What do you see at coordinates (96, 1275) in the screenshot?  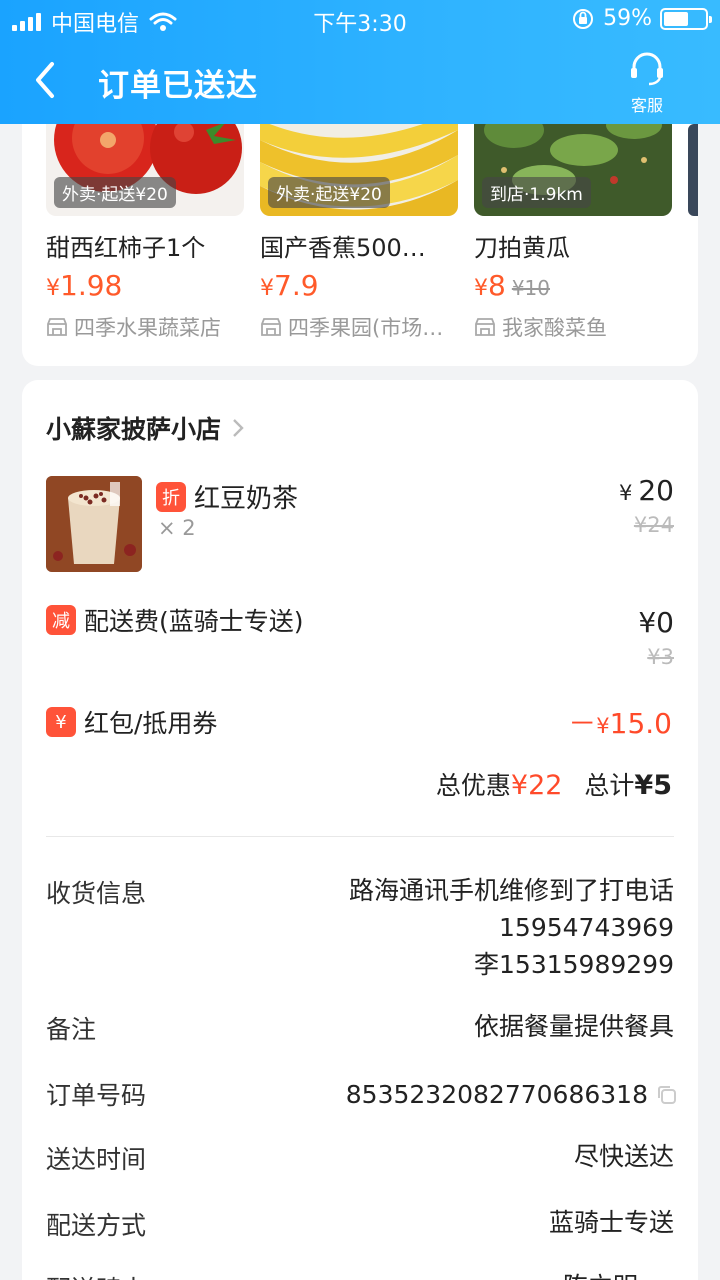 I see `rider-label: 配送骑士` at bounding box center [96, 1275].